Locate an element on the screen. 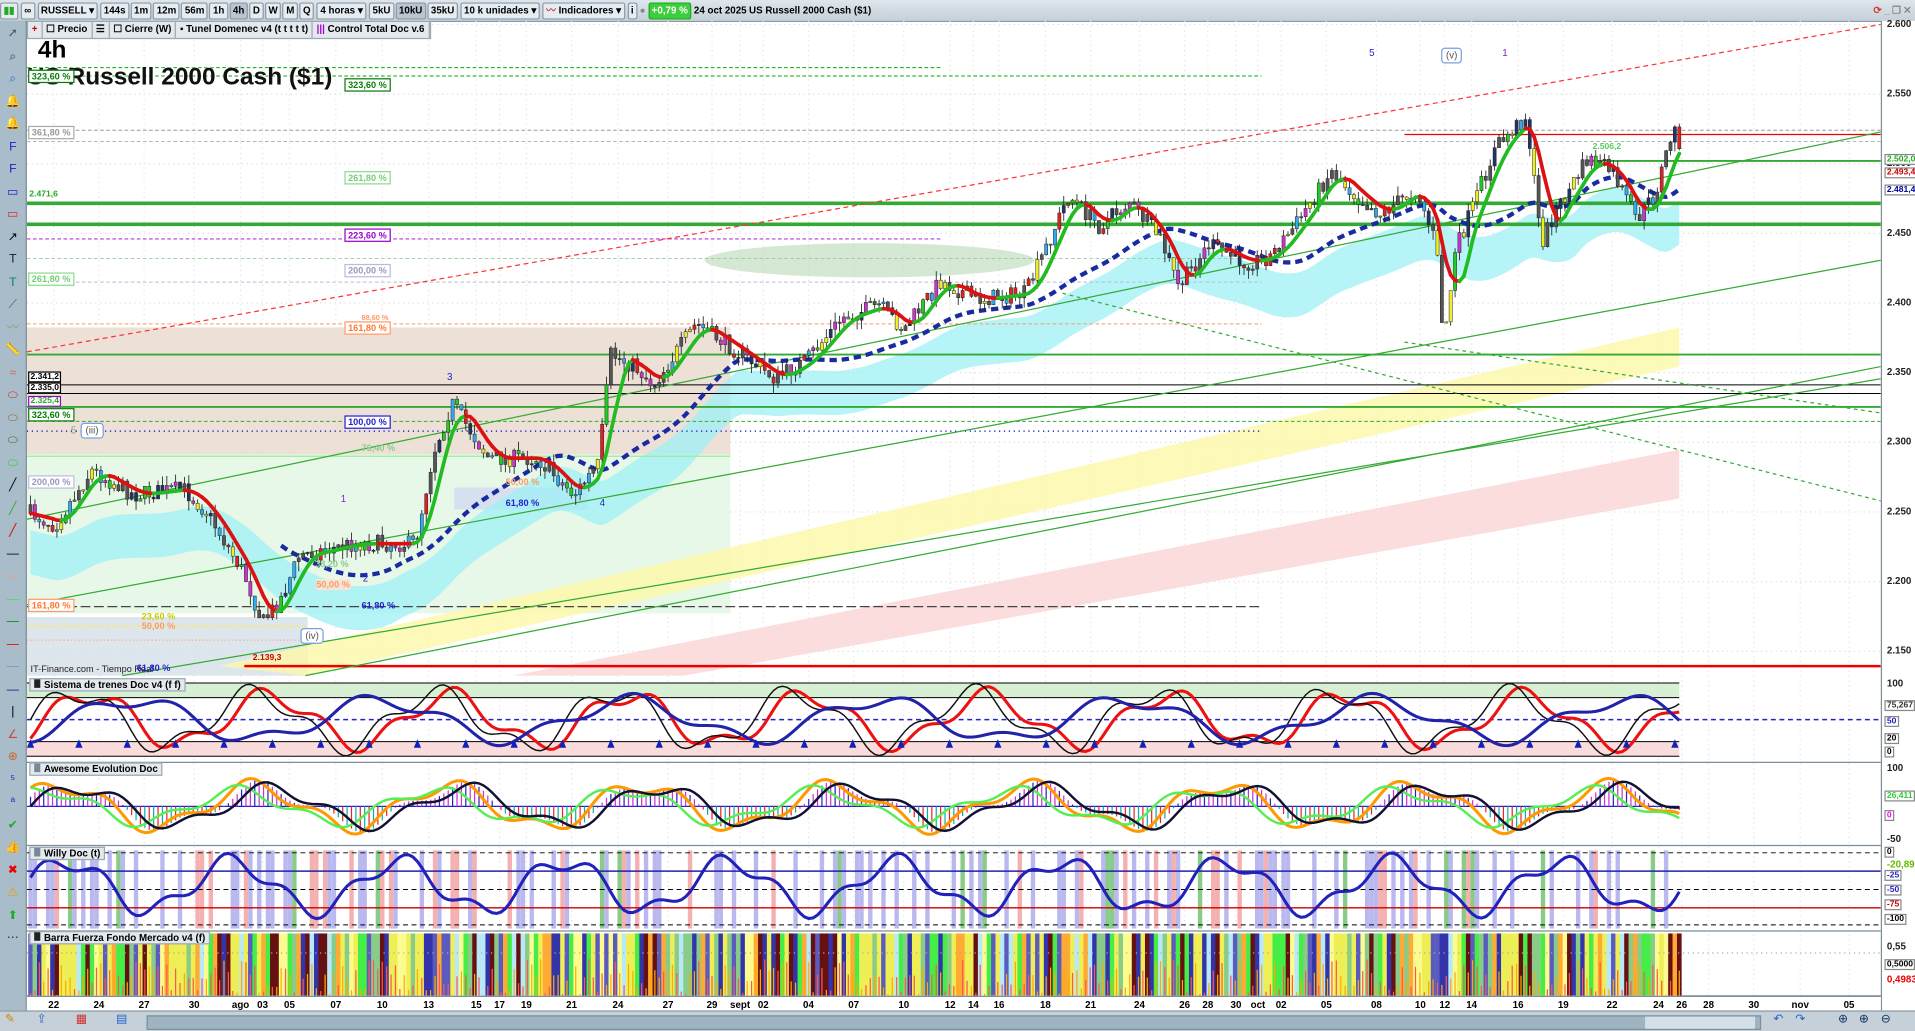 Image resolution: width=1915 pixels, height=1031 pixels. vline-icon: | is located at coordinates (13, 712).